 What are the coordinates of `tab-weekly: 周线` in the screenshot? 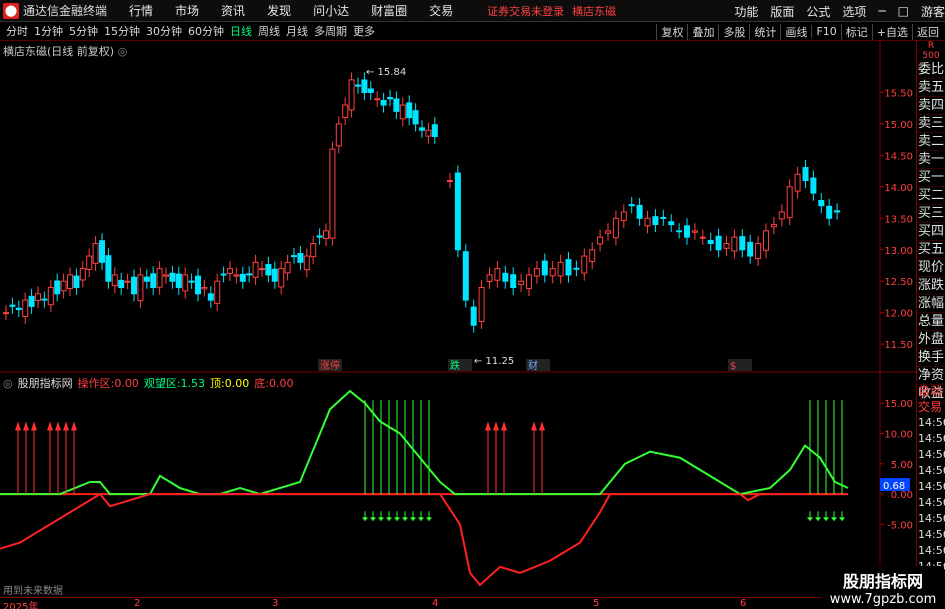 It's located at (269, 31).